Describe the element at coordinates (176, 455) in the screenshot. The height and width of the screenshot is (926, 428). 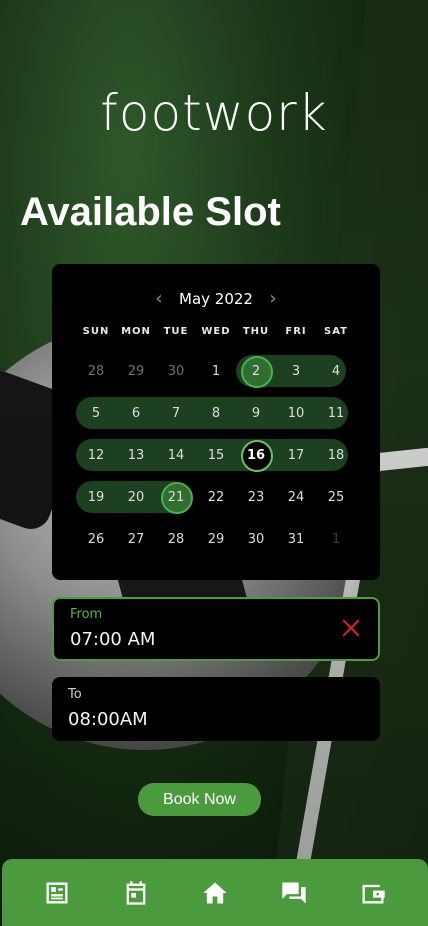
I see `calendar-day: 14` at that location.